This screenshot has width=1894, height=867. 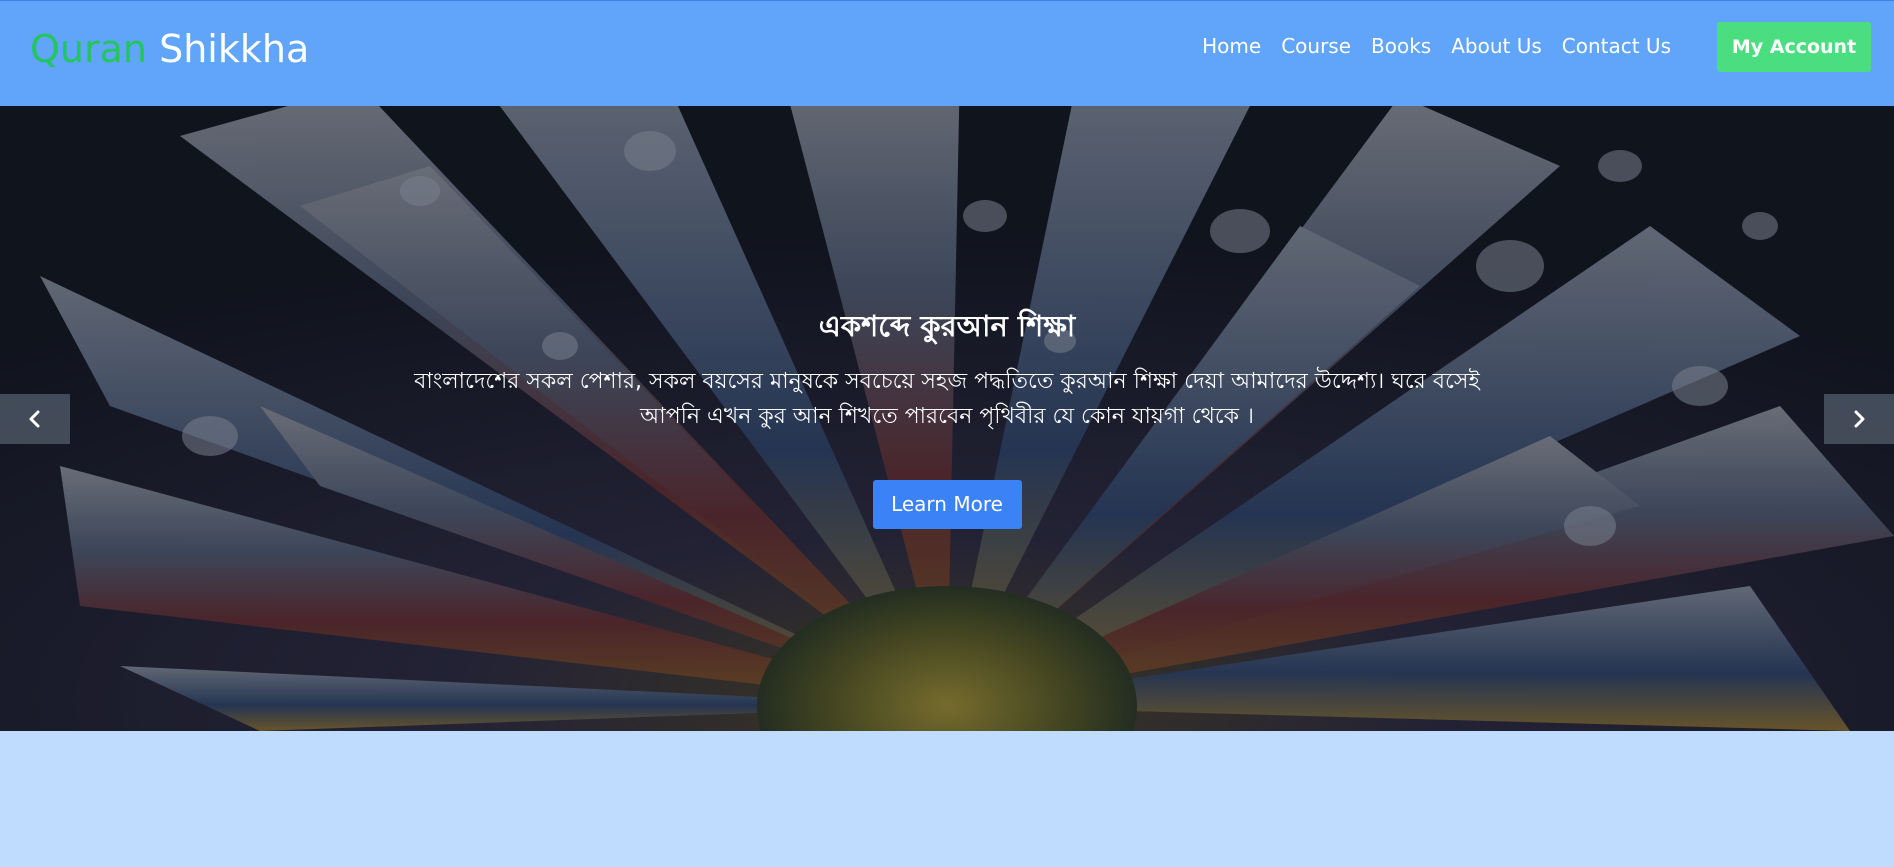 What do you see at coordinates (1616, 46) in the screenshot?
I see `nav-link-contact-us: Contact Us` at bounding box center [1616, 46].